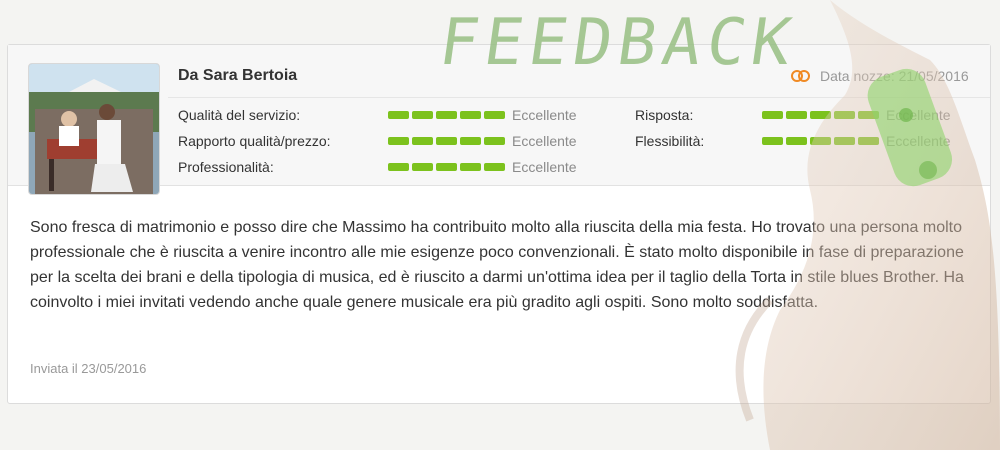  What do you see at coordinates (894, 76) in the screenshot?
I see `wedding-date-text: Data nozze: 21/05/2016` at bounding box center [894, 76].